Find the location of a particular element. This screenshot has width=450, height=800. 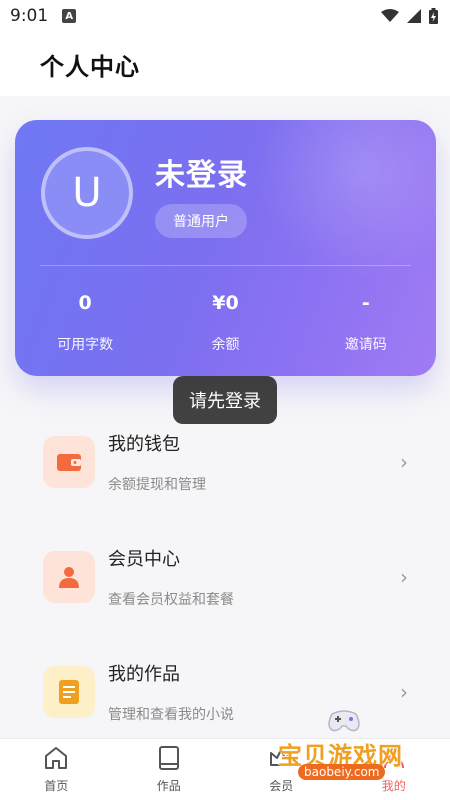

status-bar: 9:01 A is located at coordinates (225, 16).